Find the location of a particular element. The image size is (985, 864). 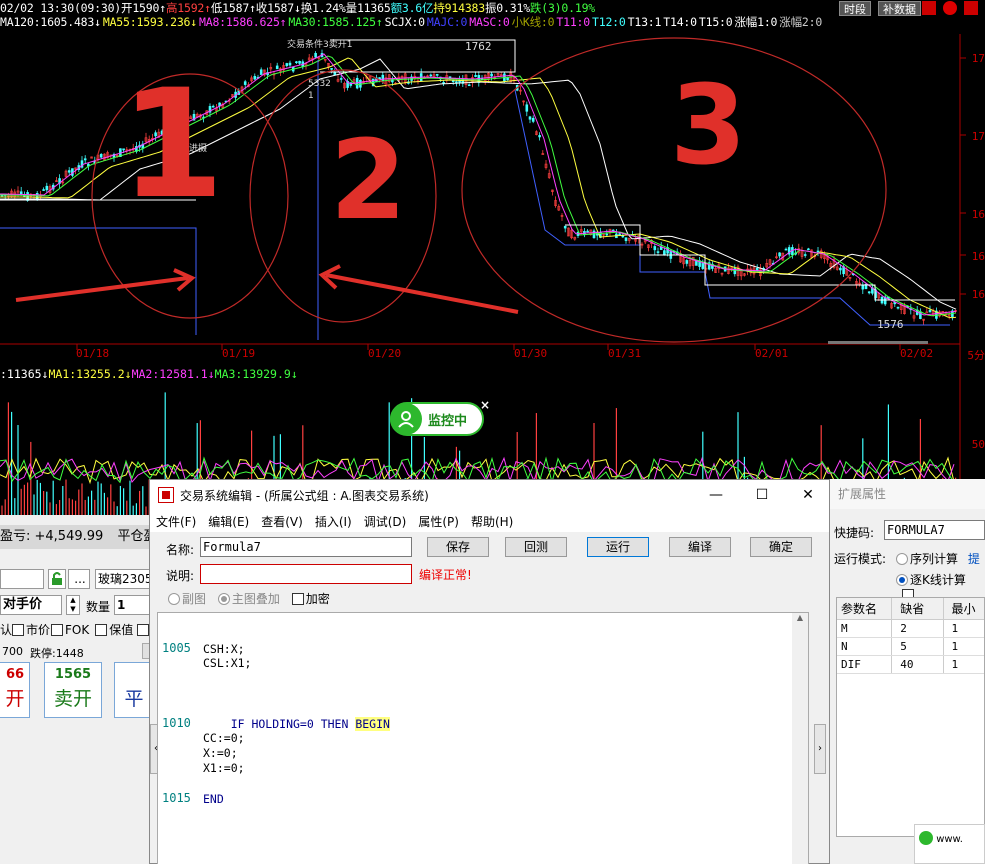

table-row: M 2 1 is located at coordinates (910, 629).